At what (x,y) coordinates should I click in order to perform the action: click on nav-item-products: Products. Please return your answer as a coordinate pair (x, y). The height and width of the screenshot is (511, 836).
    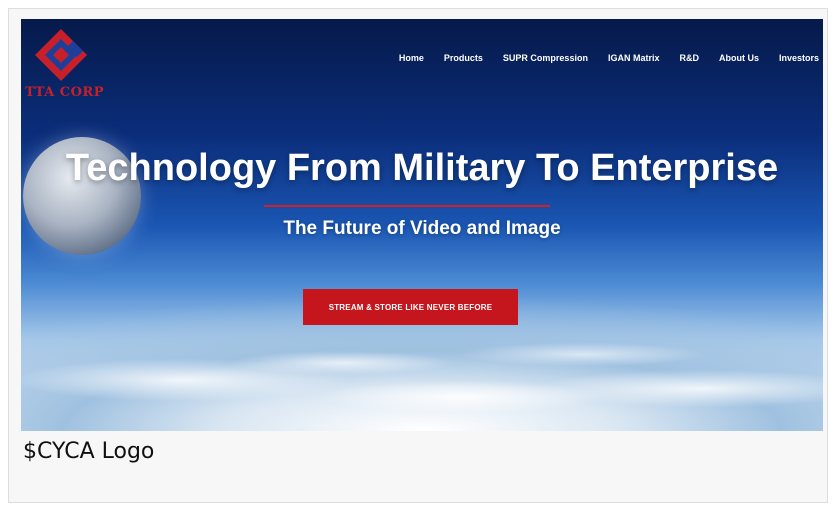
    Looking at the image, I should click on (463, 58).